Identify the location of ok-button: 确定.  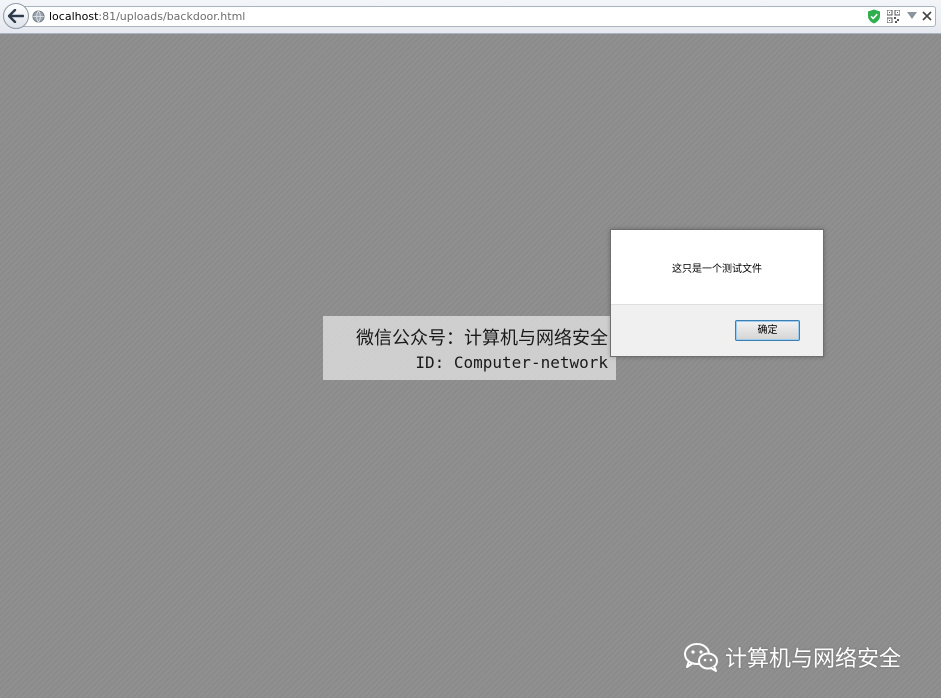
(767, 330).